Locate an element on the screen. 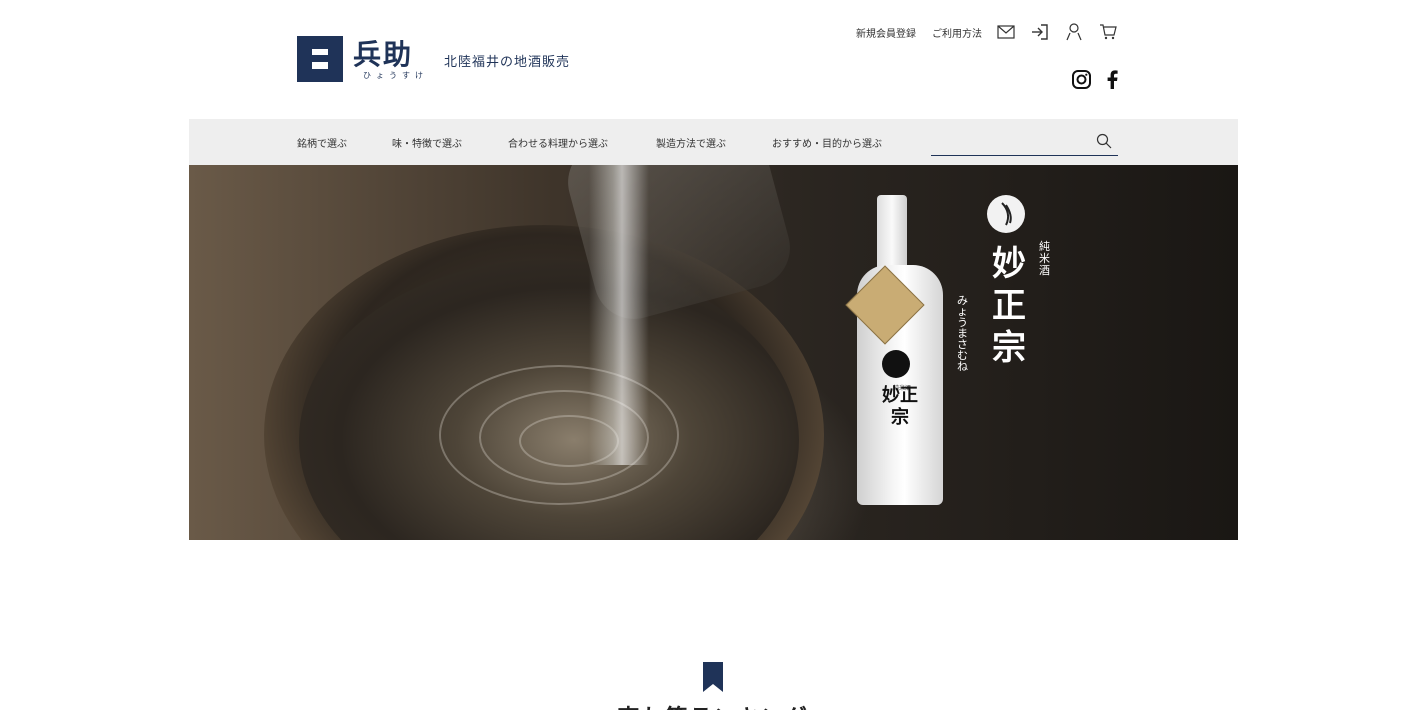  bottle-emblem-icon is located at coordinates (896, 364).